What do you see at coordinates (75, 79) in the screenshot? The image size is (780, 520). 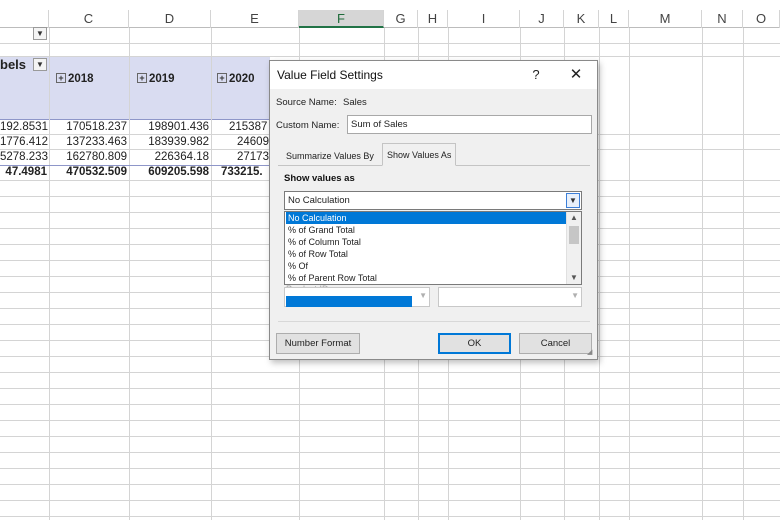 I see `year-header-2018: +2018` at bounding box center [75, 79].